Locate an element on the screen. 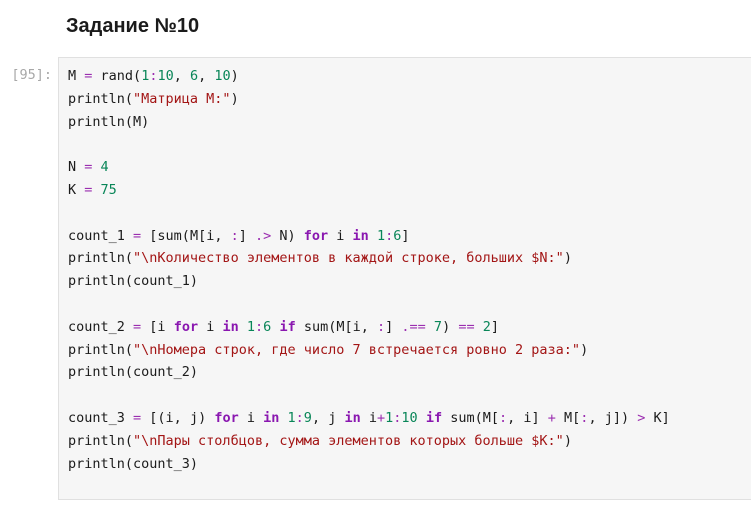 This screenshot has width=751, height=507. code-token-plain: count_2 is located at coordinates (101, 326).